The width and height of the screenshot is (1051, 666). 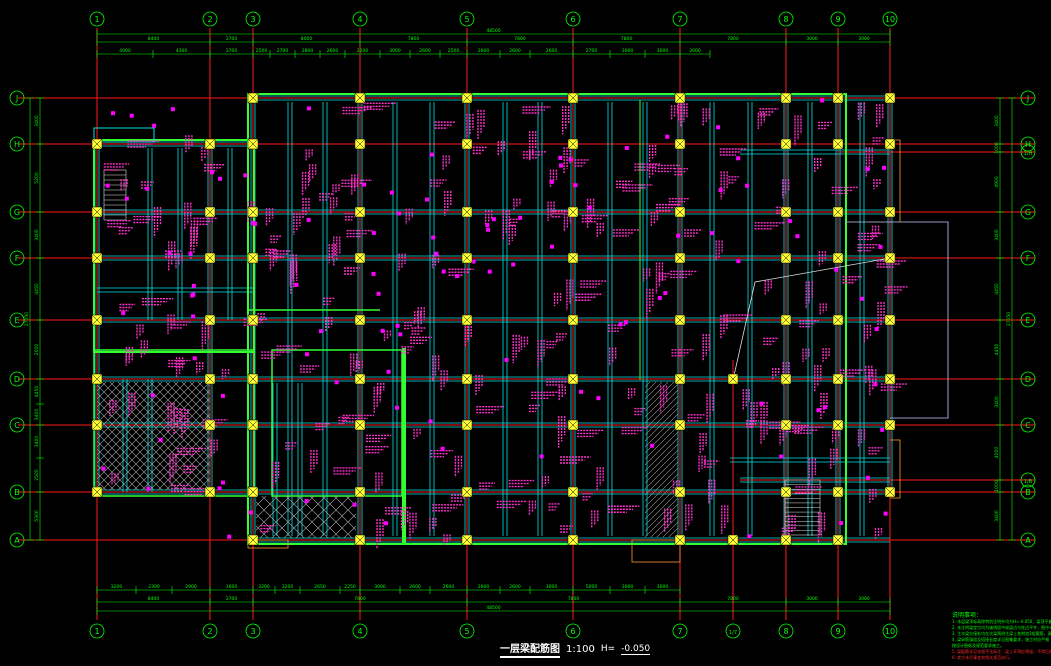 I want to click on axis-label-bottom: 5, so click(x=466, y=631).